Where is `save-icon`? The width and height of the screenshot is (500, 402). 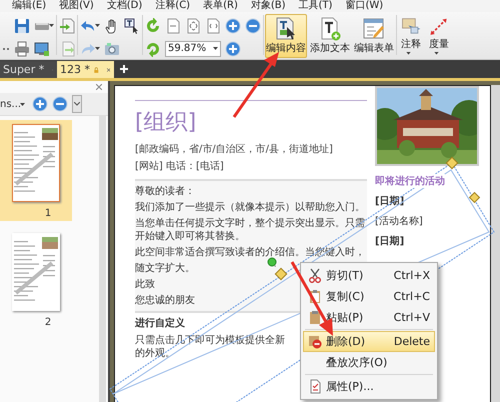
save-icon is located at coordinates (22, 26).